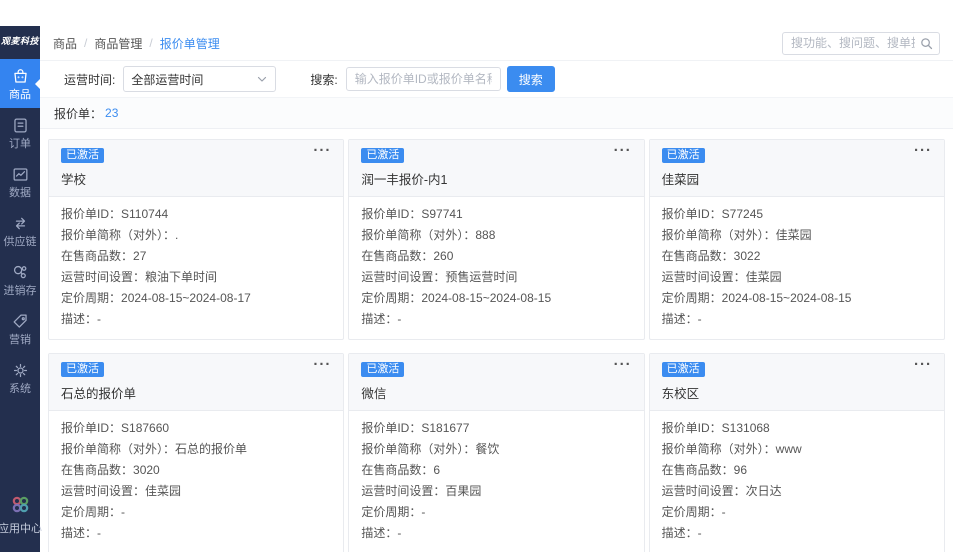  Describe the element at coordinates (20, 279) in the screenshot. I see `sidebar-item-inventory: 进销存` at that location.